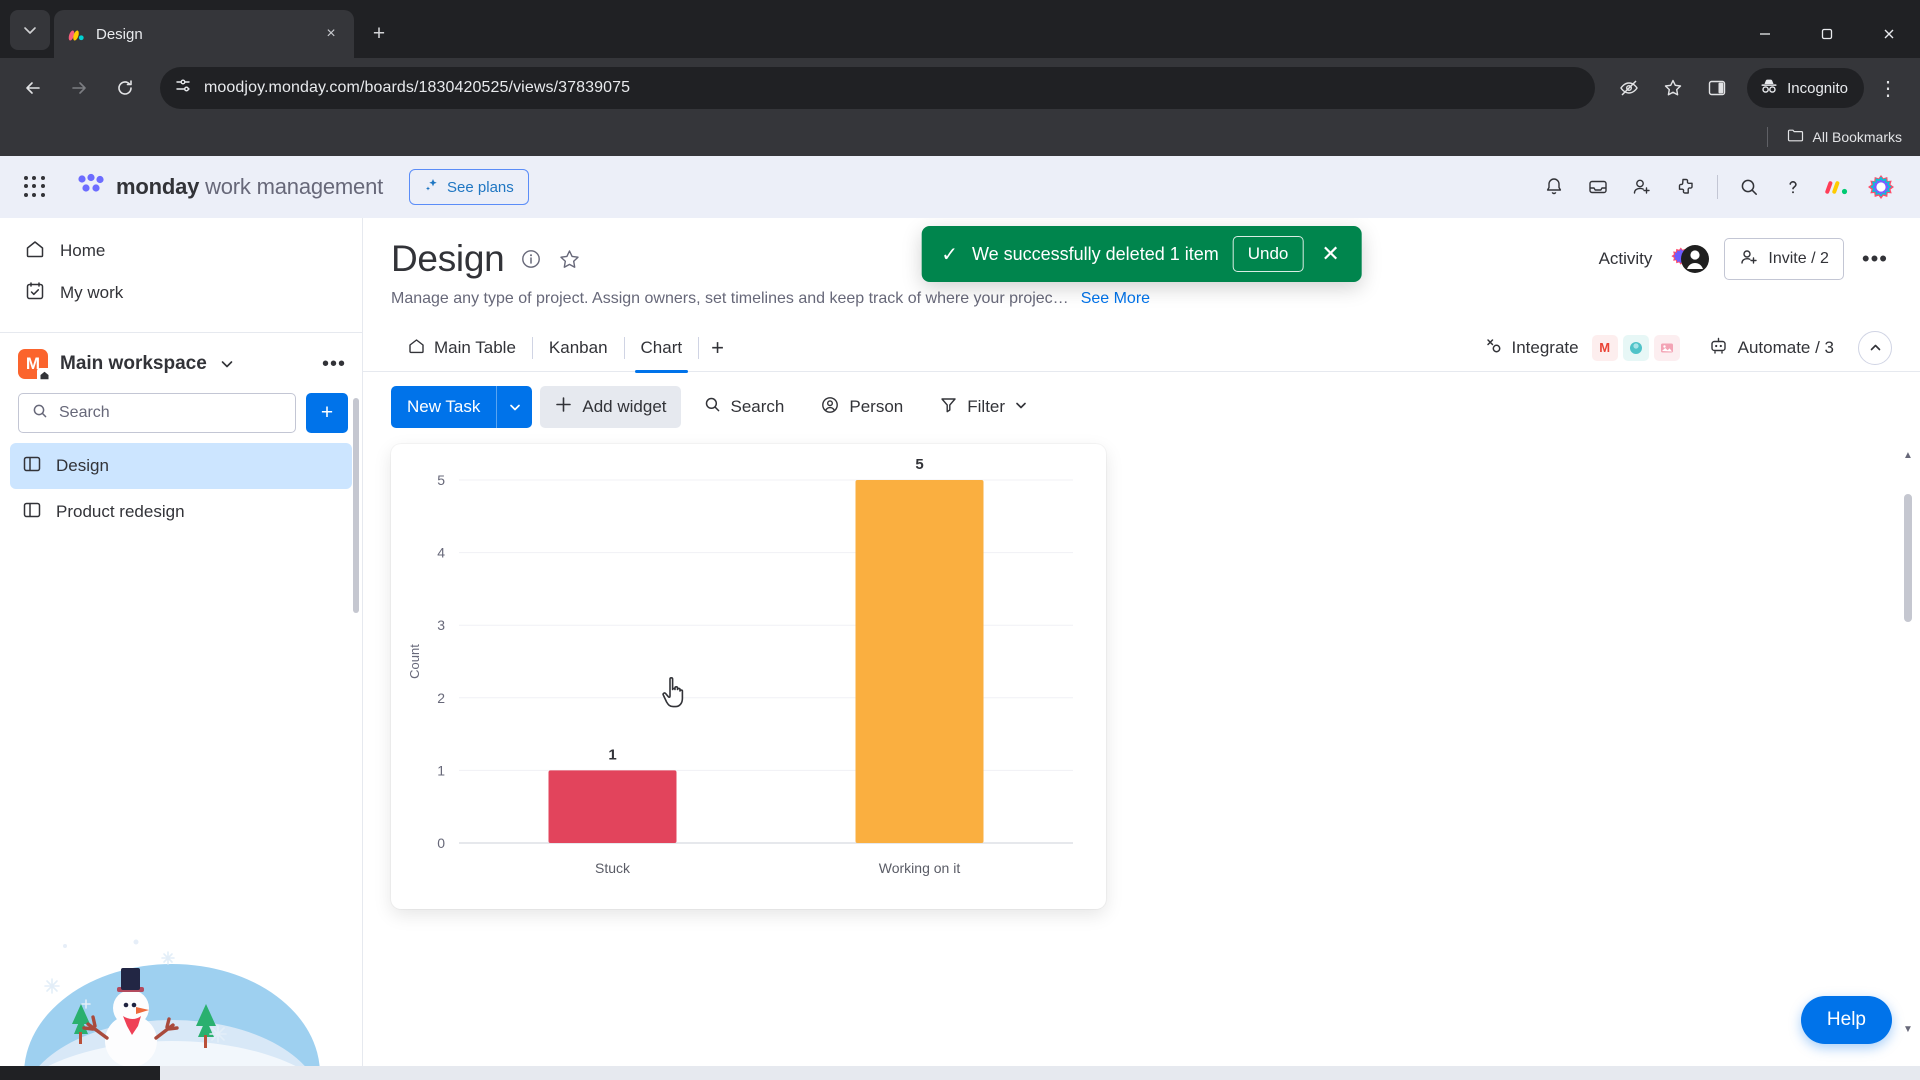 The width and height of the screenshot is (1920, 1080). Describe the element at coordinates (1686, 187) in the screenshot. I see `apps-marketplace-icon` at that location.